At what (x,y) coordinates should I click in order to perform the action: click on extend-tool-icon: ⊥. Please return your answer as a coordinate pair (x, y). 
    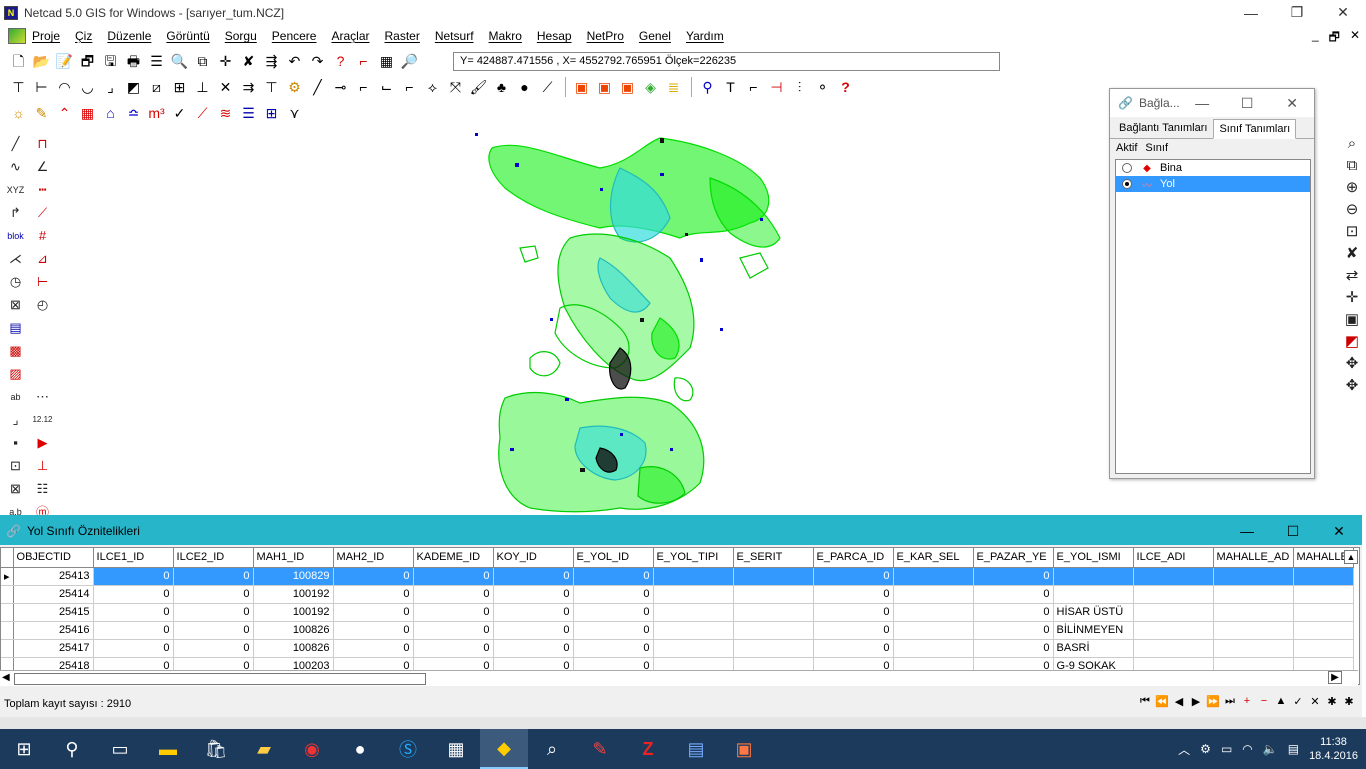
    Looking at the image, I should click on (202, 87).